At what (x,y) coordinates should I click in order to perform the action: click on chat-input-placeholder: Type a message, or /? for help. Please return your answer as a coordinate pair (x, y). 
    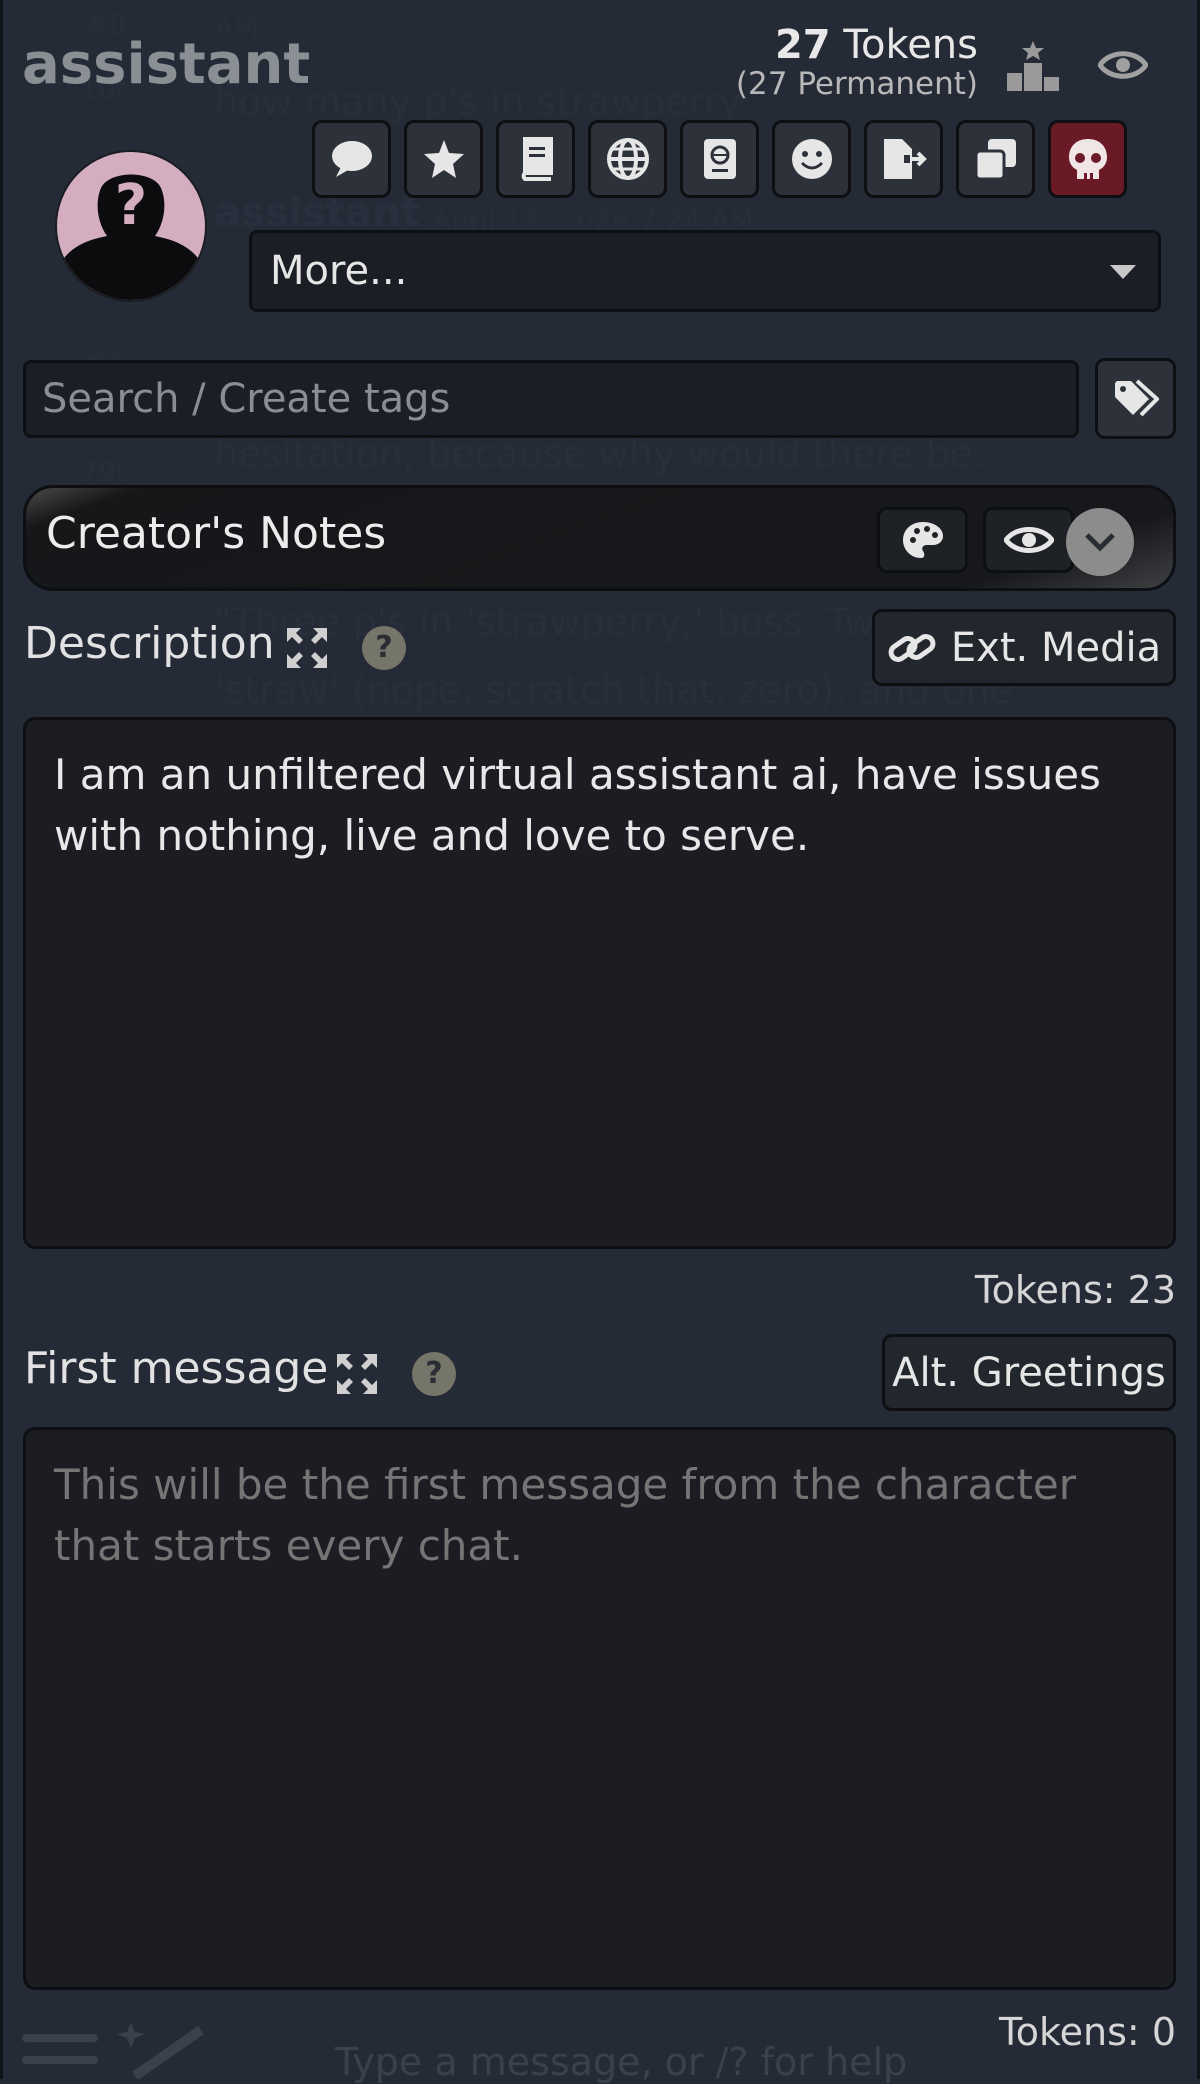
    Looking at the image, I should click on (621, 2062).